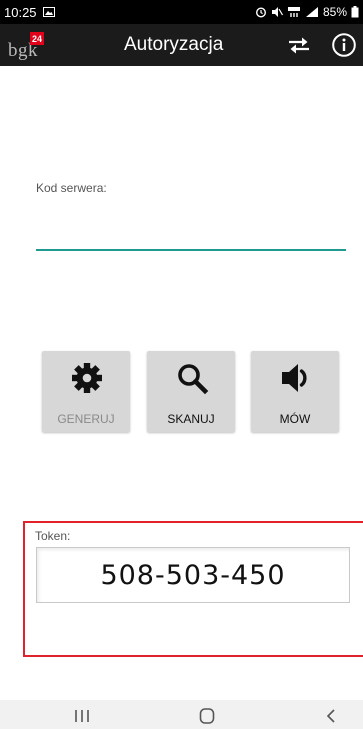 The height and width of the screenshot is (729, 363). I want to click on swap-arrows-icon, so click(299, 45).